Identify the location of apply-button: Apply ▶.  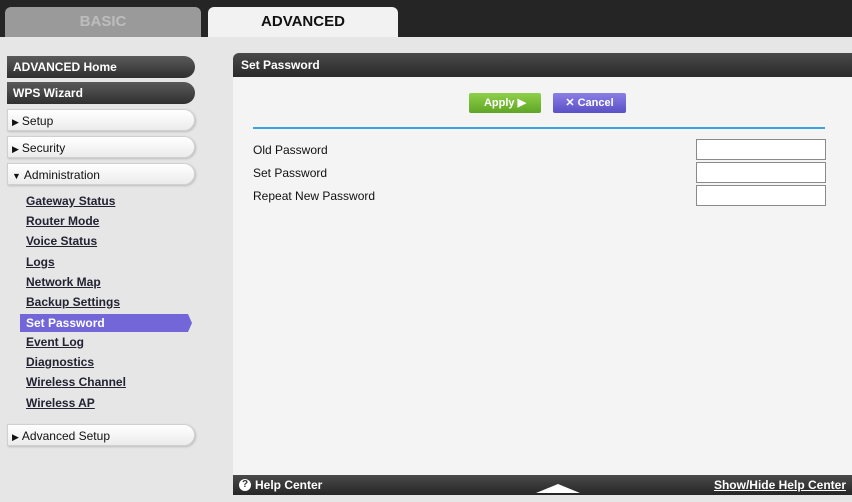
(505, 103).